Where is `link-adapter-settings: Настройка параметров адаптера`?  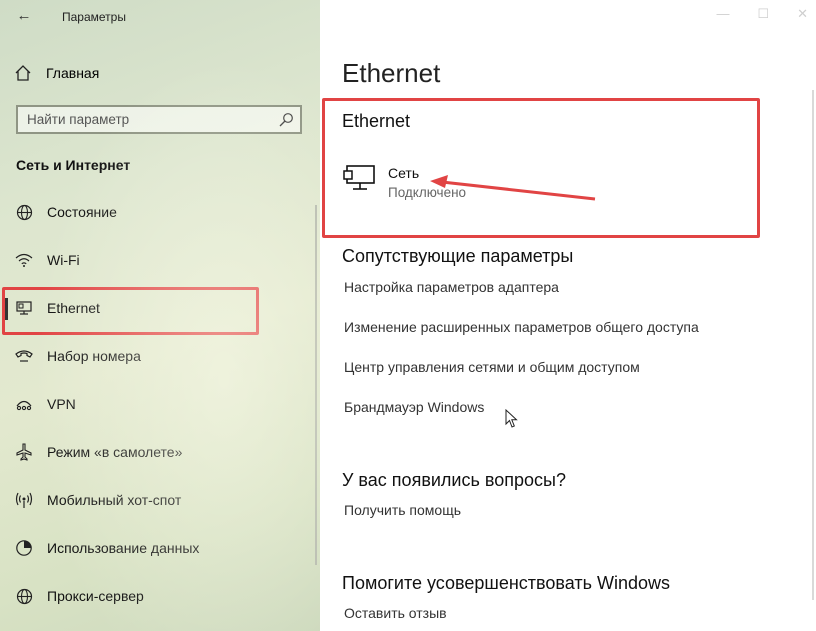 link-adapter-settings: Настройка параметров адаптера is located at coordinates (451, 287).